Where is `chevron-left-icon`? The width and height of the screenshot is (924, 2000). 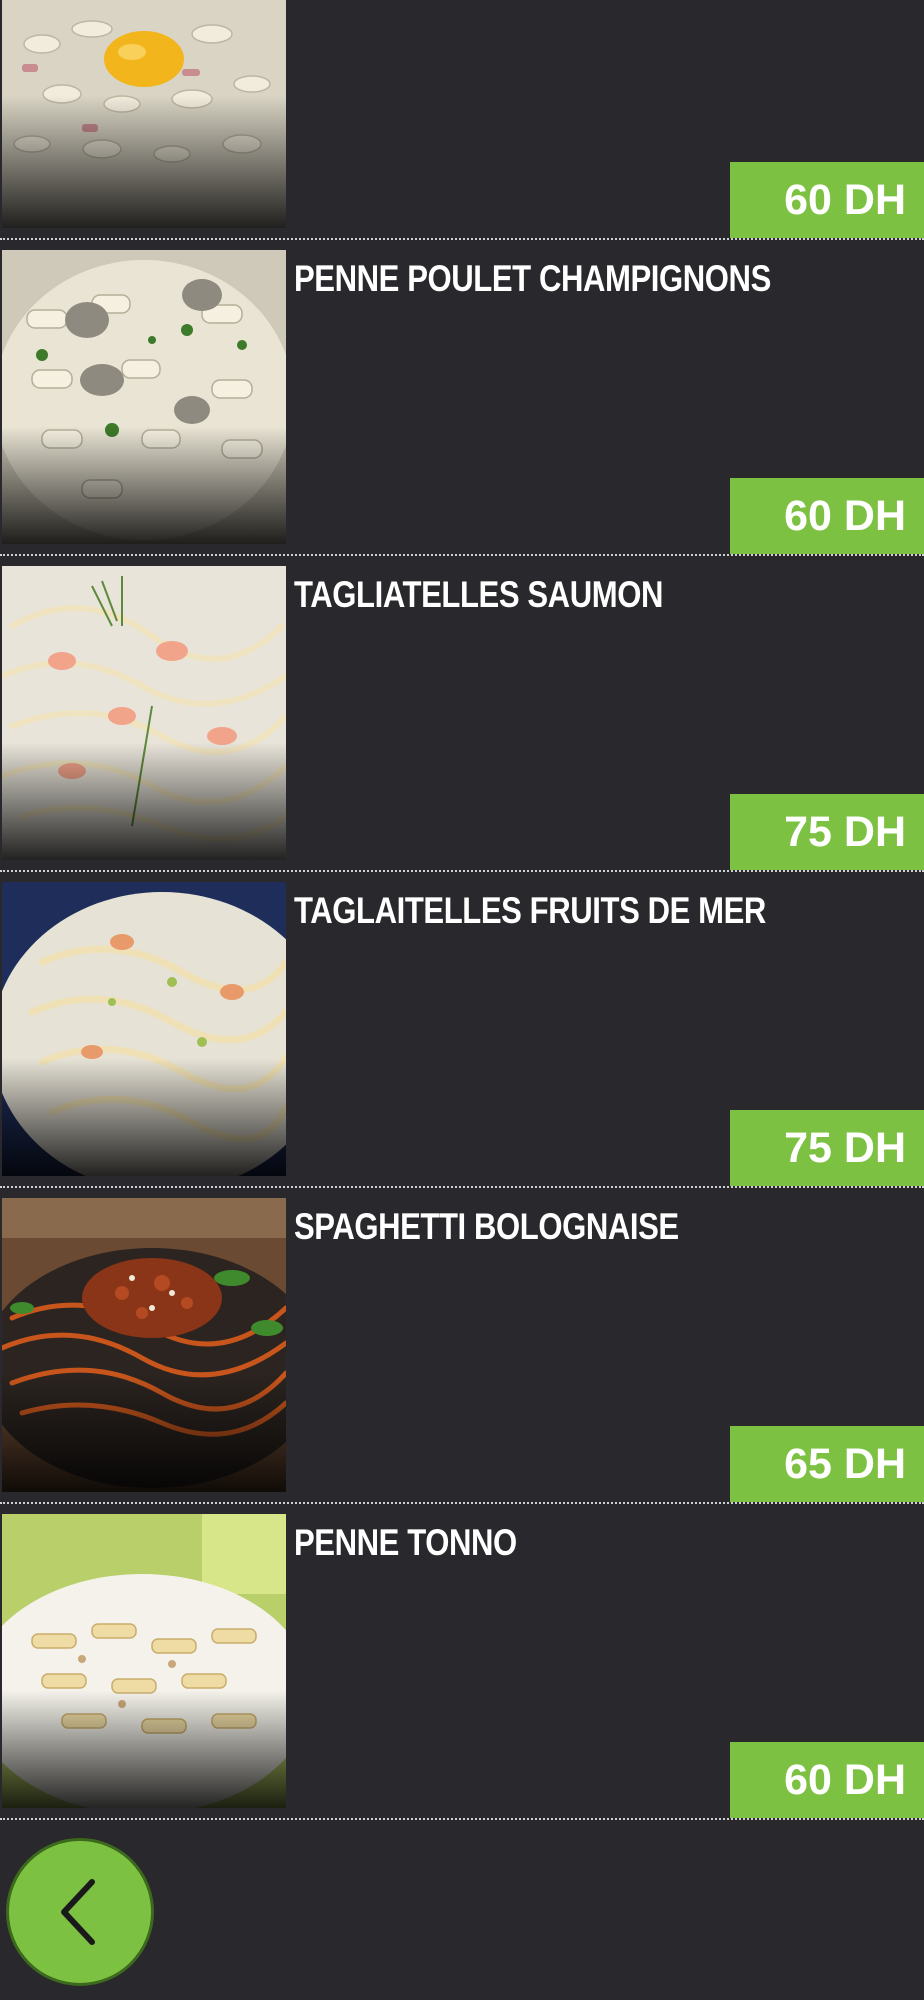 chevron-left-icon is located at coordinates (78, 1912).